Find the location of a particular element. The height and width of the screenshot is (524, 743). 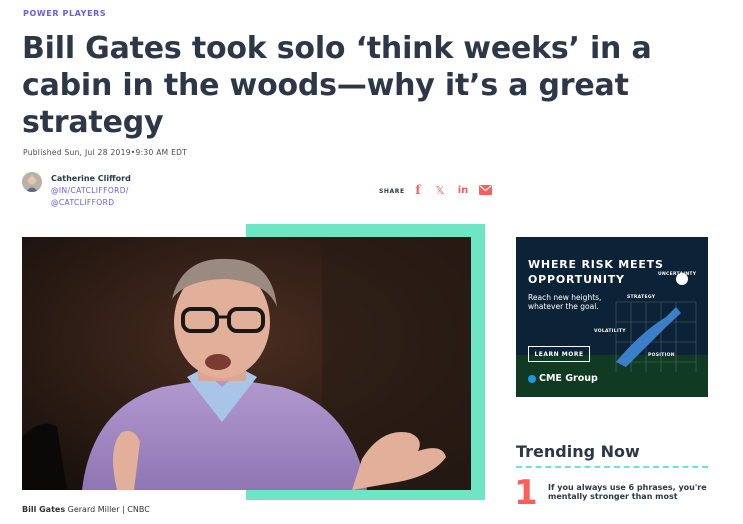

ad-title: WHERE RISK MEETS OPPORTUNITY is located at coordinates (596, 272).